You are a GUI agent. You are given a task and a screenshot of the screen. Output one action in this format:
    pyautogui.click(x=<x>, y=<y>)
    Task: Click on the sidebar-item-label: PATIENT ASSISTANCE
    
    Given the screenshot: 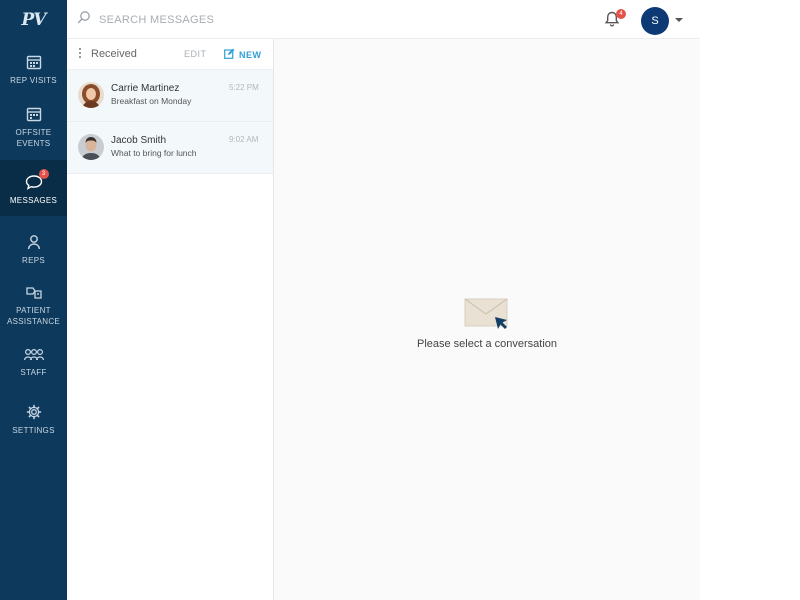 What is the action you would take?
    pyautogui.click(x=33, y=316)
    